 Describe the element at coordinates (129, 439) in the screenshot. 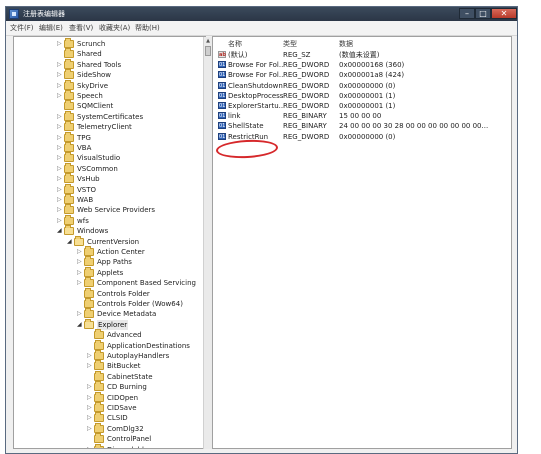

I see `tree-item-label: ControlPanel` at that location.